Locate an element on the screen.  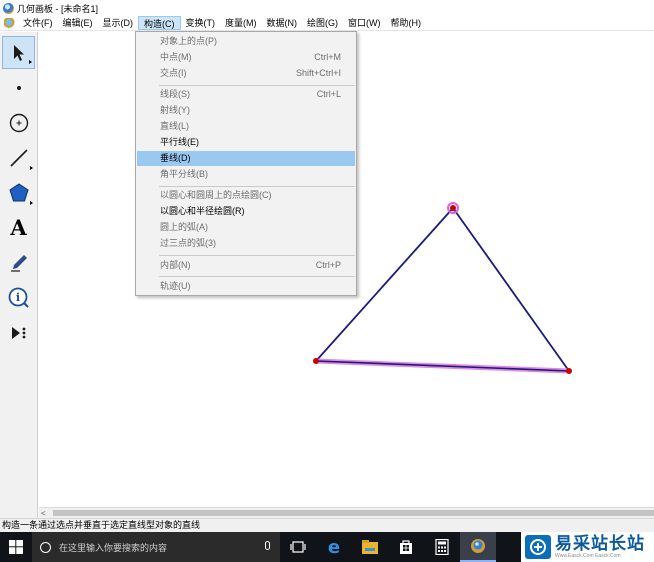
windows-start-icon is located at coordinates (16, 547).